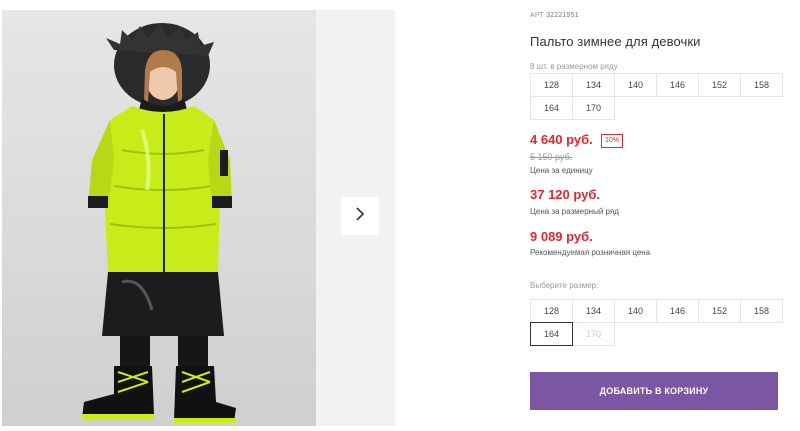 The image size is (800, 431). I want to click on size-option-140: 140, so click(635, 311).